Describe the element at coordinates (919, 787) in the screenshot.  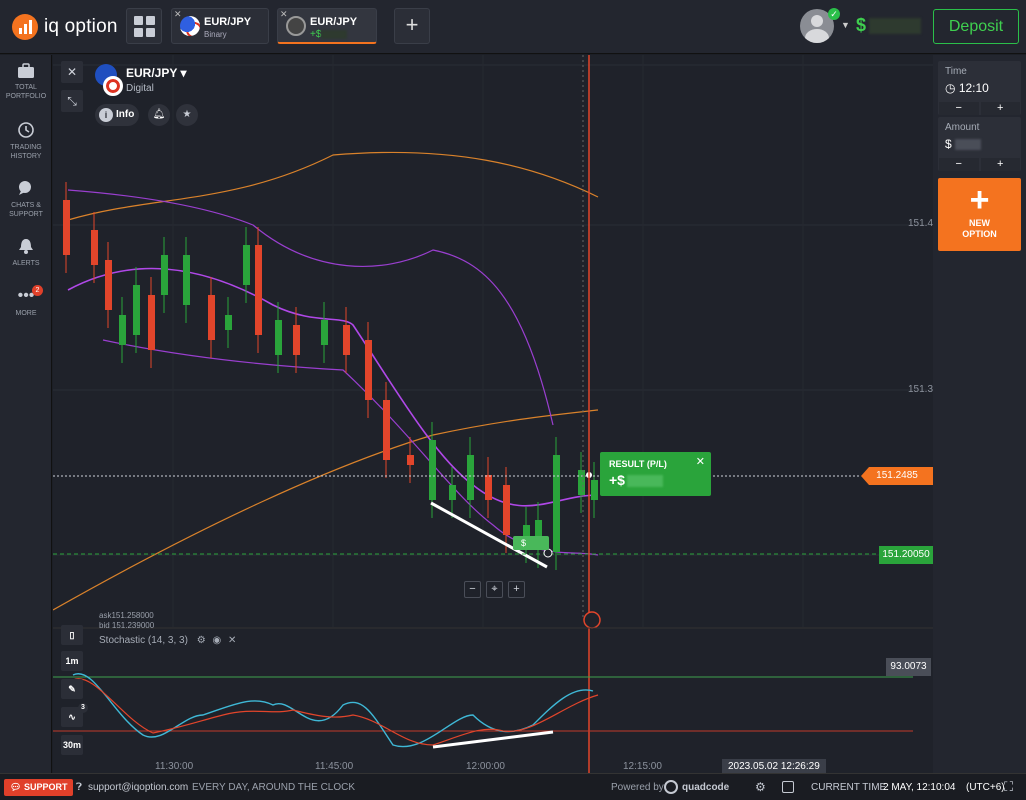
I see `current-time: 2 MAY, 12:10:04` at that location.